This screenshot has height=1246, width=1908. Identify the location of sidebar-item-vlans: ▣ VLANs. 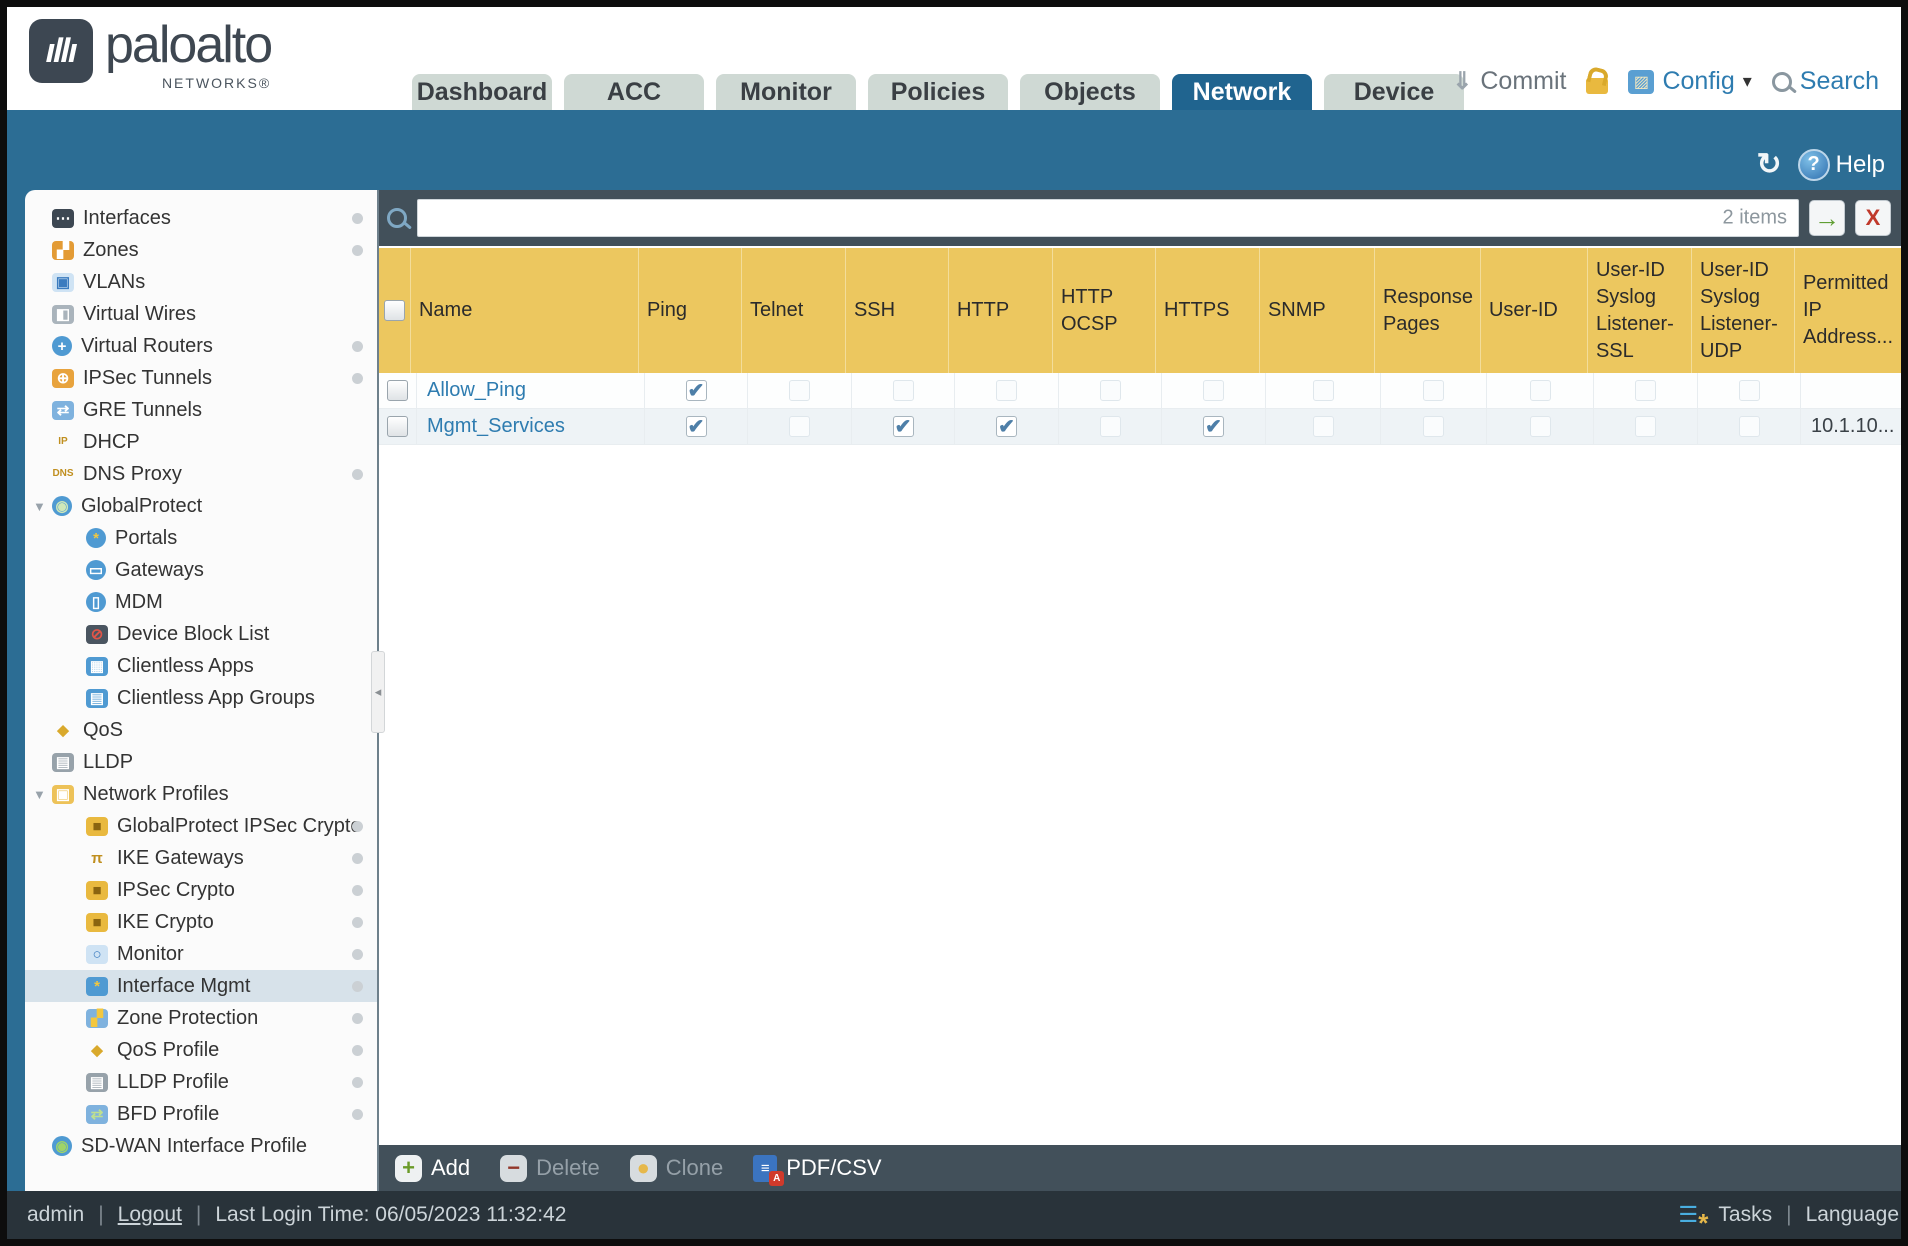
(201, 282).